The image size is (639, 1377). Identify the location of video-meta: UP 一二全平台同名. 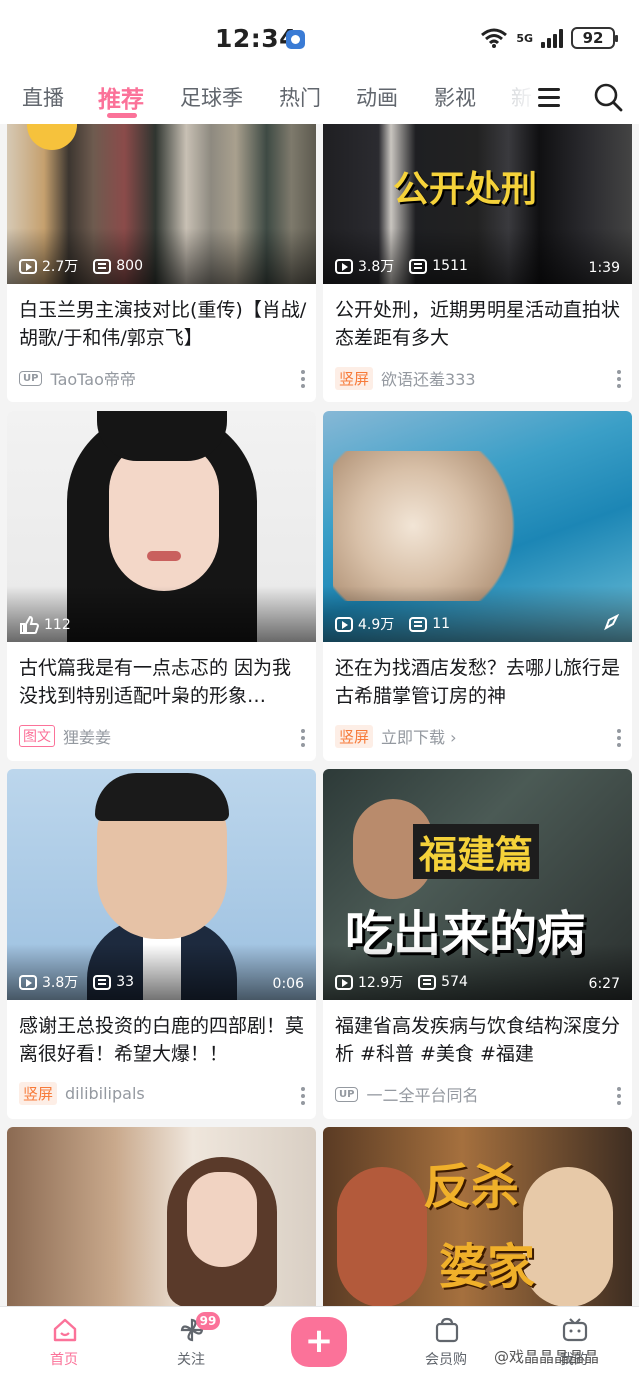
(406, 1094).